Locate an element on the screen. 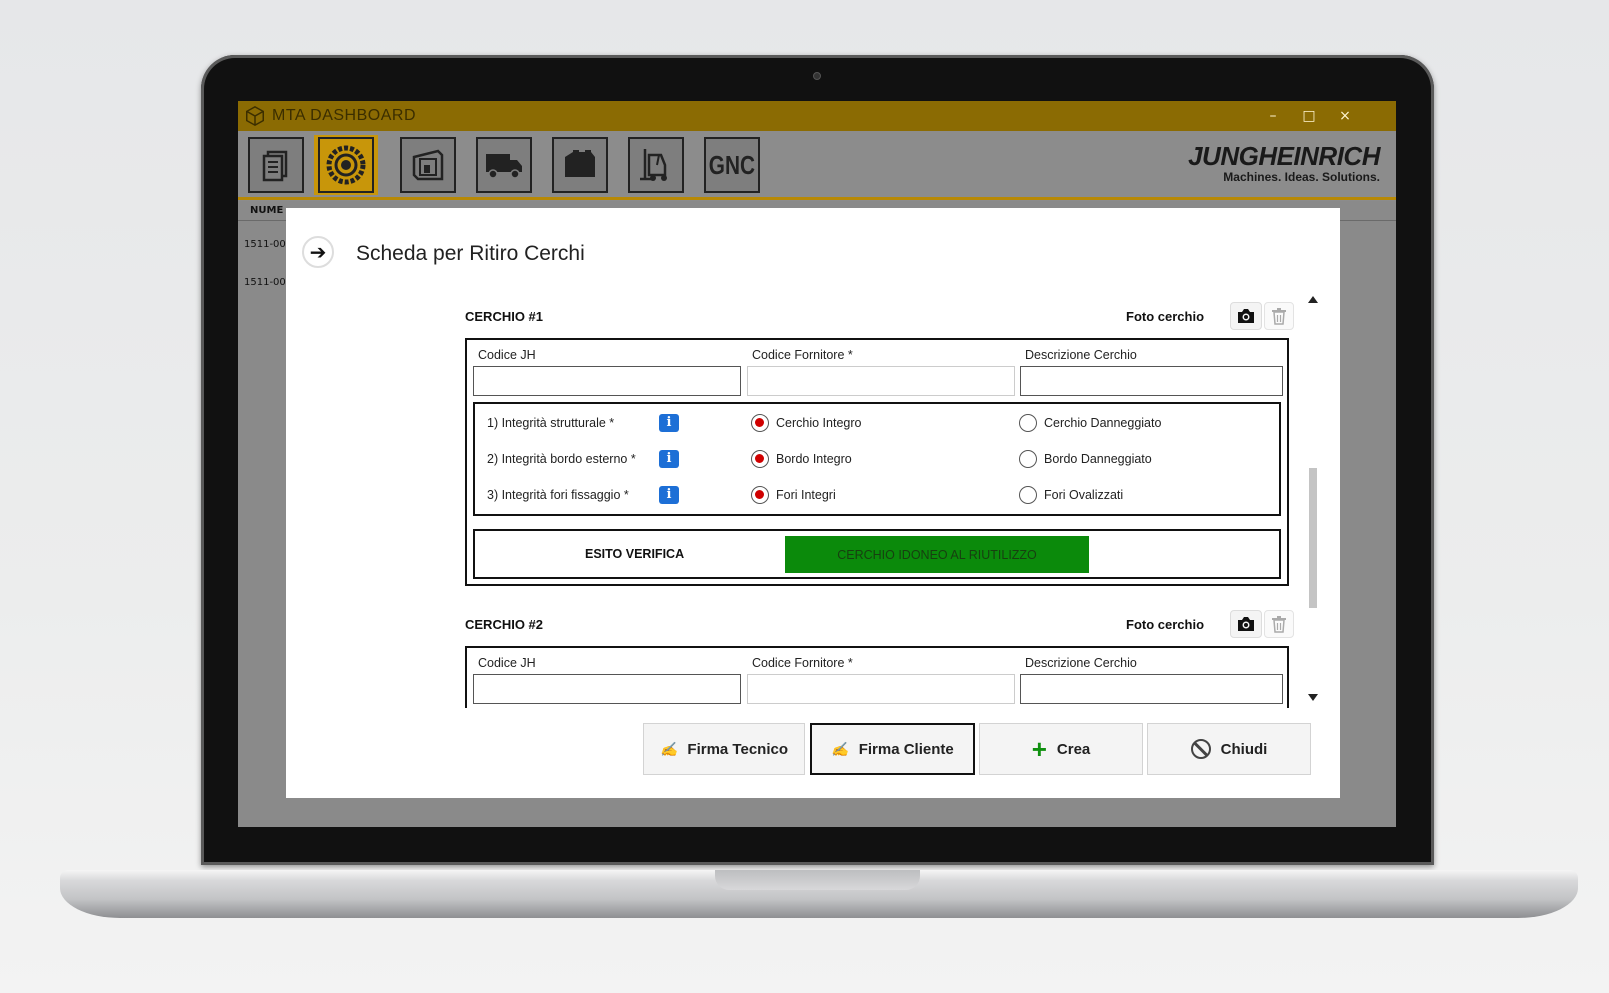 This screenshot has width=1609, height=993. radio-label: Fori Integri is located at coordinates (806, 495).